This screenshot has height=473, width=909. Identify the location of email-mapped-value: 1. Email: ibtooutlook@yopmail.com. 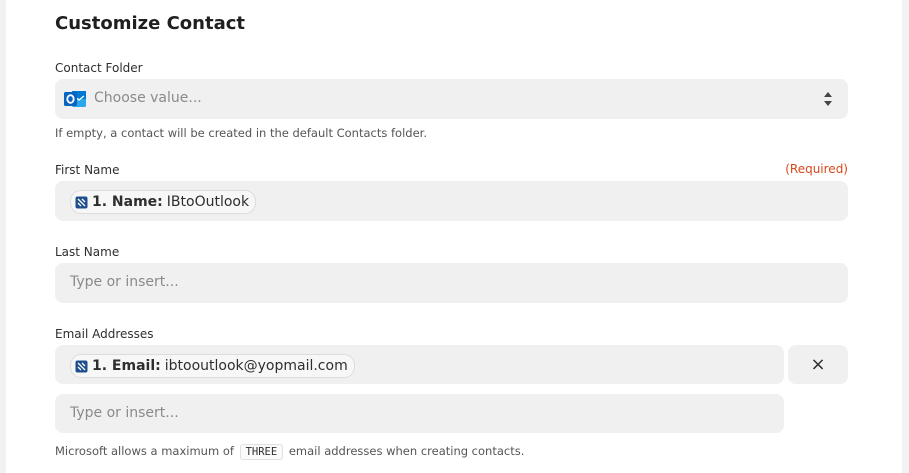
(212, 366).